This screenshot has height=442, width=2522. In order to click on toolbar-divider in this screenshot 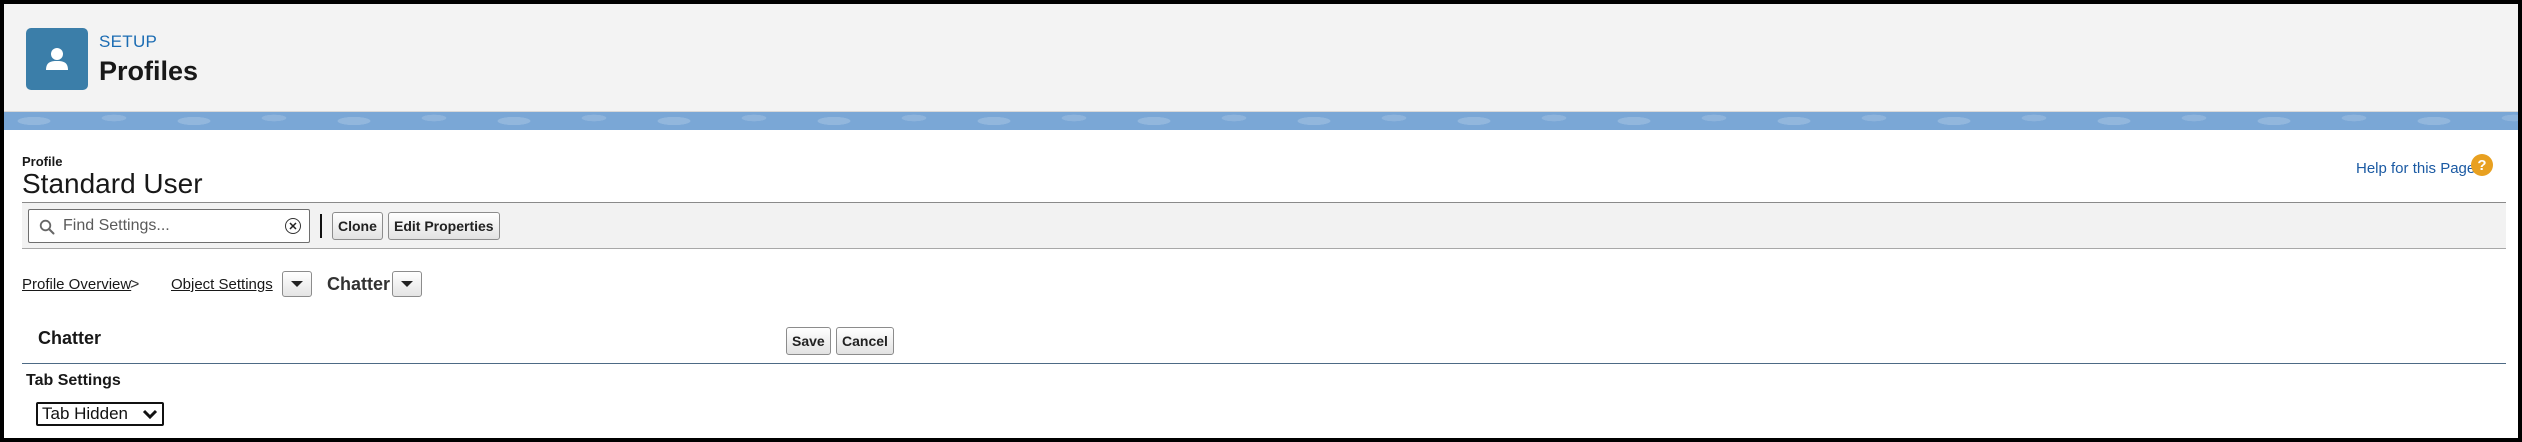, I will do `click(321, 226)`.